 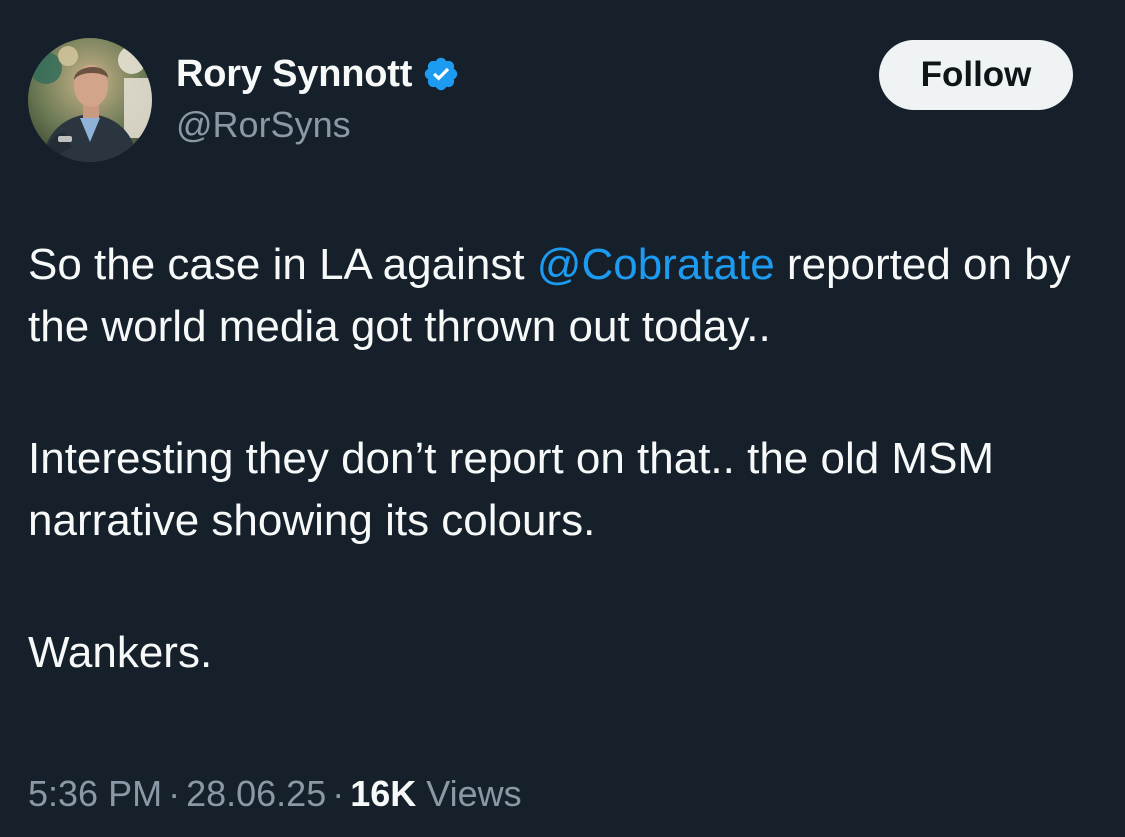 What do you see at coordinates (263, 125) in the screenshot?
I see `author-handle: @RorSyns` at bounding box center [263, 125].